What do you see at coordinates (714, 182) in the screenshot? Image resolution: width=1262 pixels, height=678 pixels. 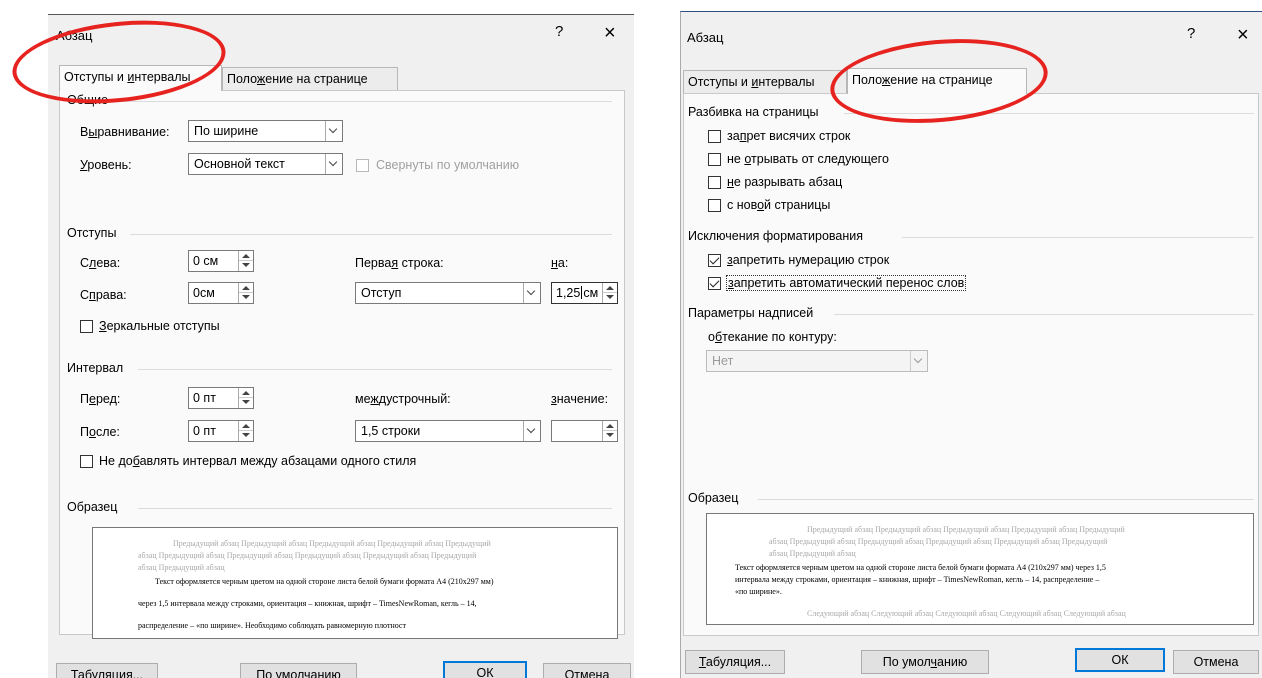 I see `keep-lines-together-checkbox` at bounding box center [714, 182].